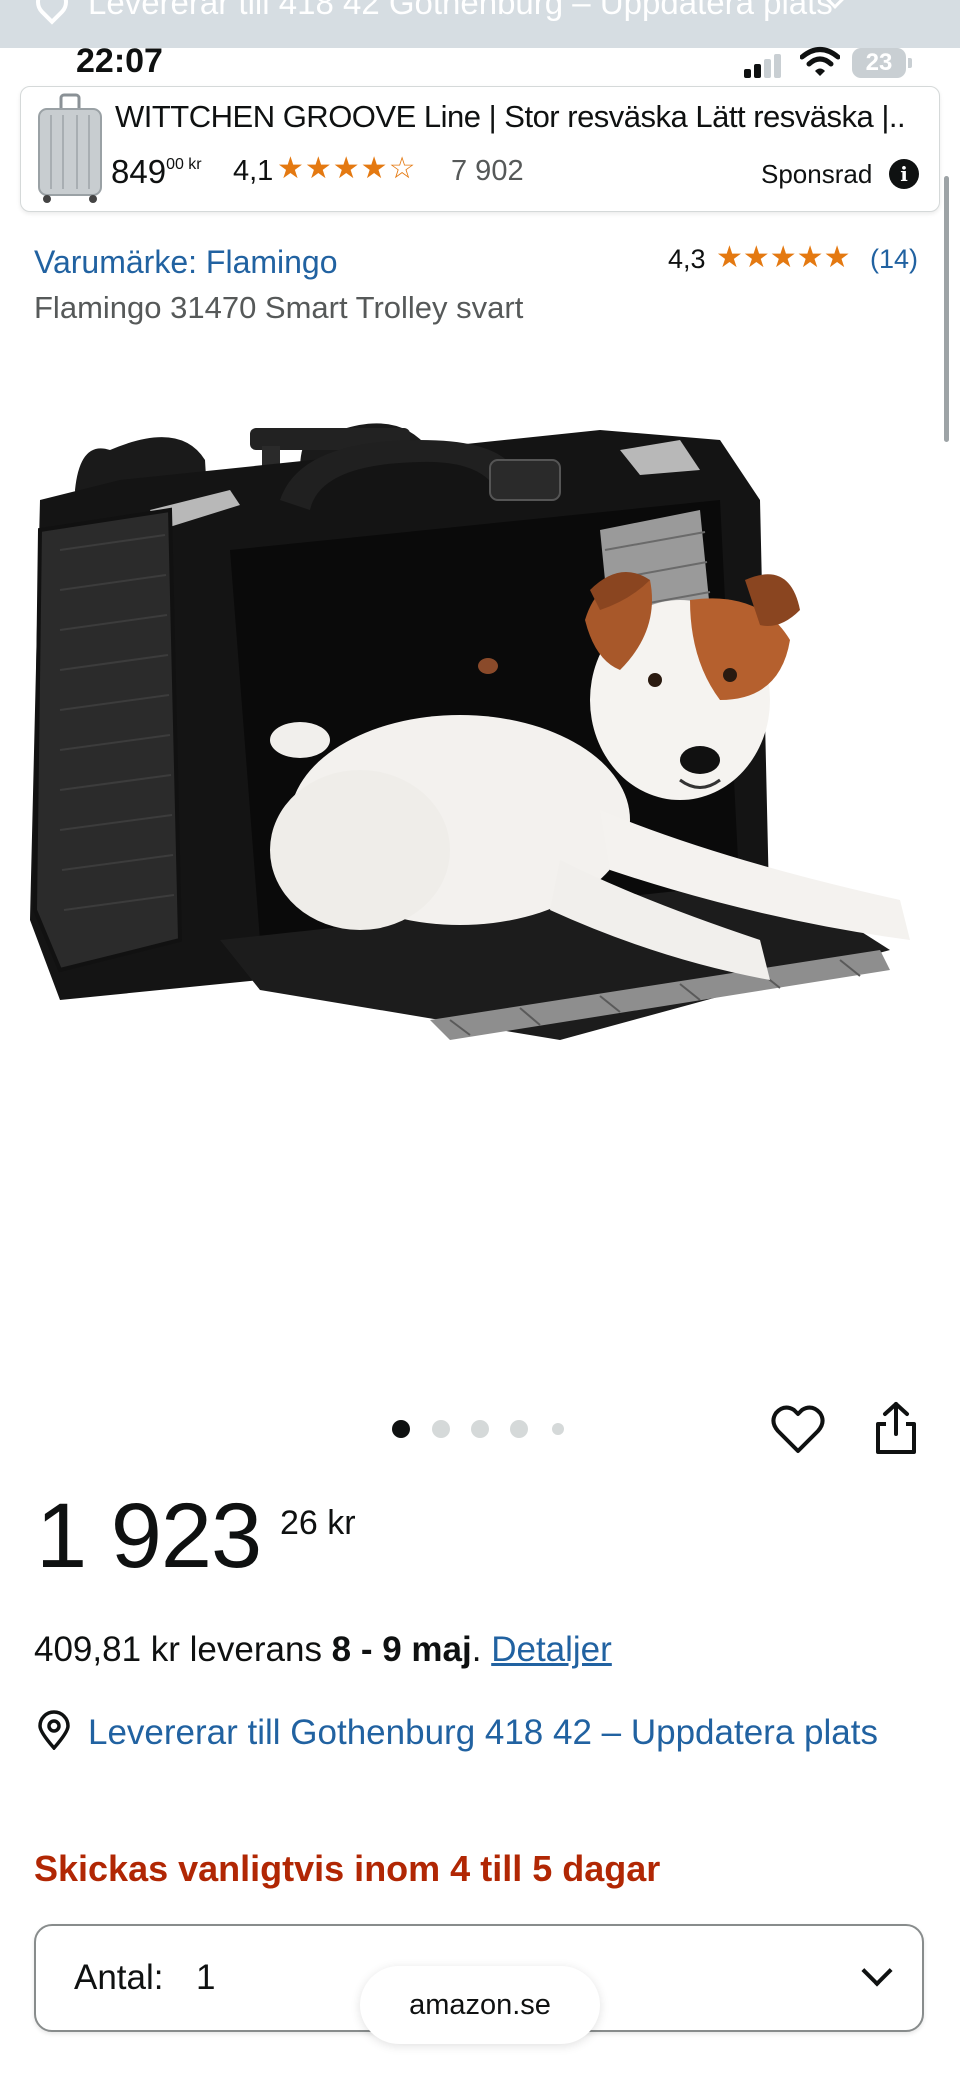 This screenshot has width=960, height=2078. Describe the element at coordinates (480, 2005) in the screenshot. I see `browser-url-bar: amazon.se` at that location.